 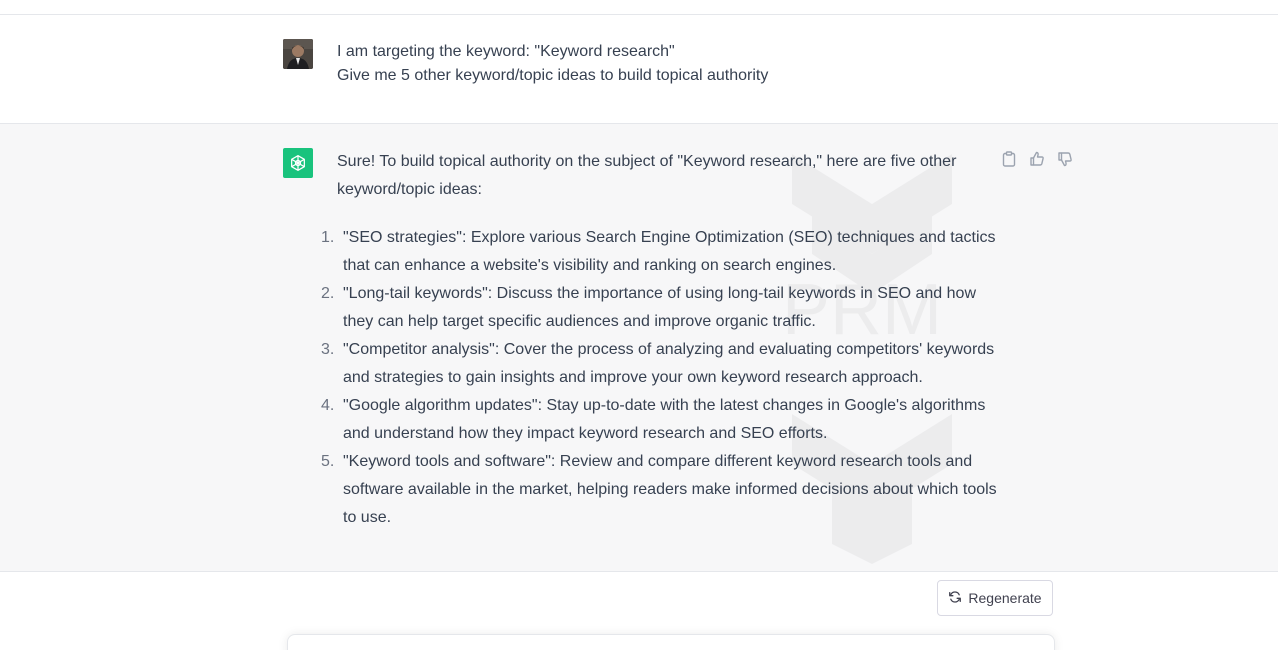 I want to click on thumbs-up-icon, so click(x=1037, y=159).